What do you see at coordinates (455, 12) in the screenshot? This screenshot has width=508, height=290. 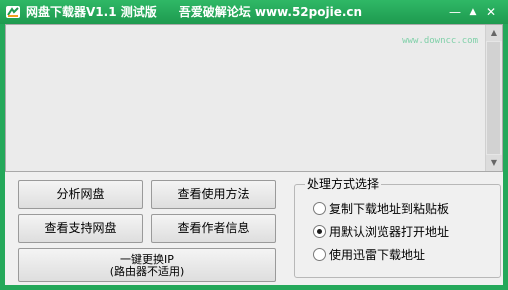 I see `minimize-icon: —` at bounding box center [455, 12].